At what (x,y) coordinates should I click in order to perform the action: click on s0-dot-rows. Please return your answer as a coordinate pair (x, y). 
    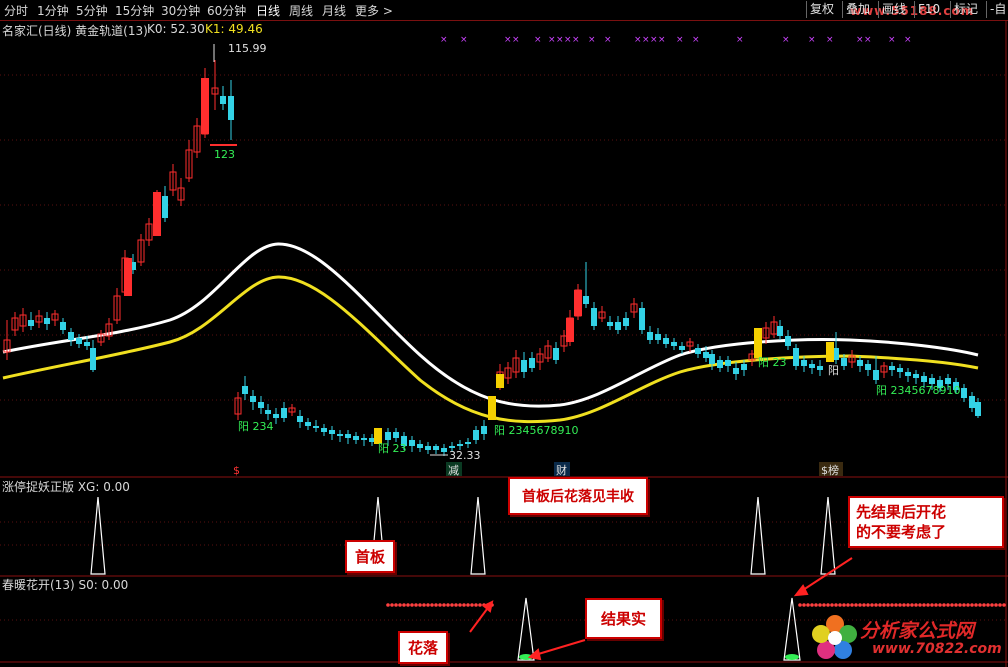
    Looking at the image, I should click on (696, 605).